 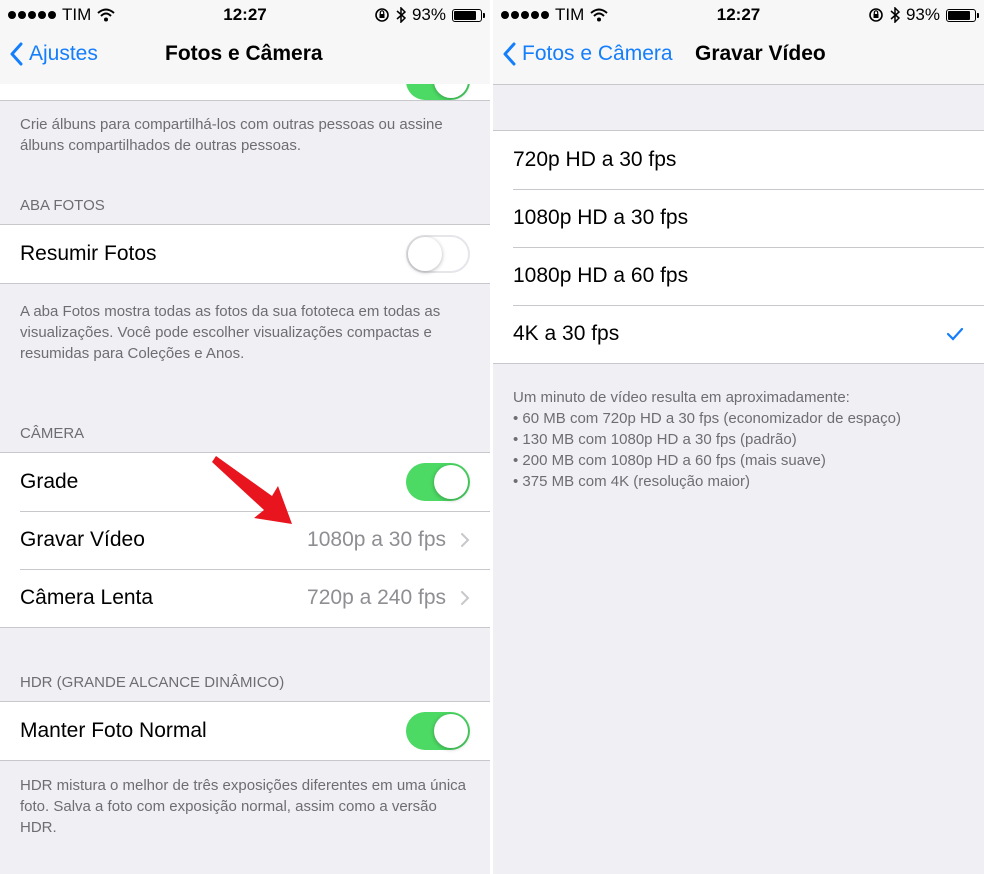 What do you see at coordinates (87, 597) in the screenshot?
I see `slow-motion-label: Câmera Lenta` at bounding box center [87, 597].